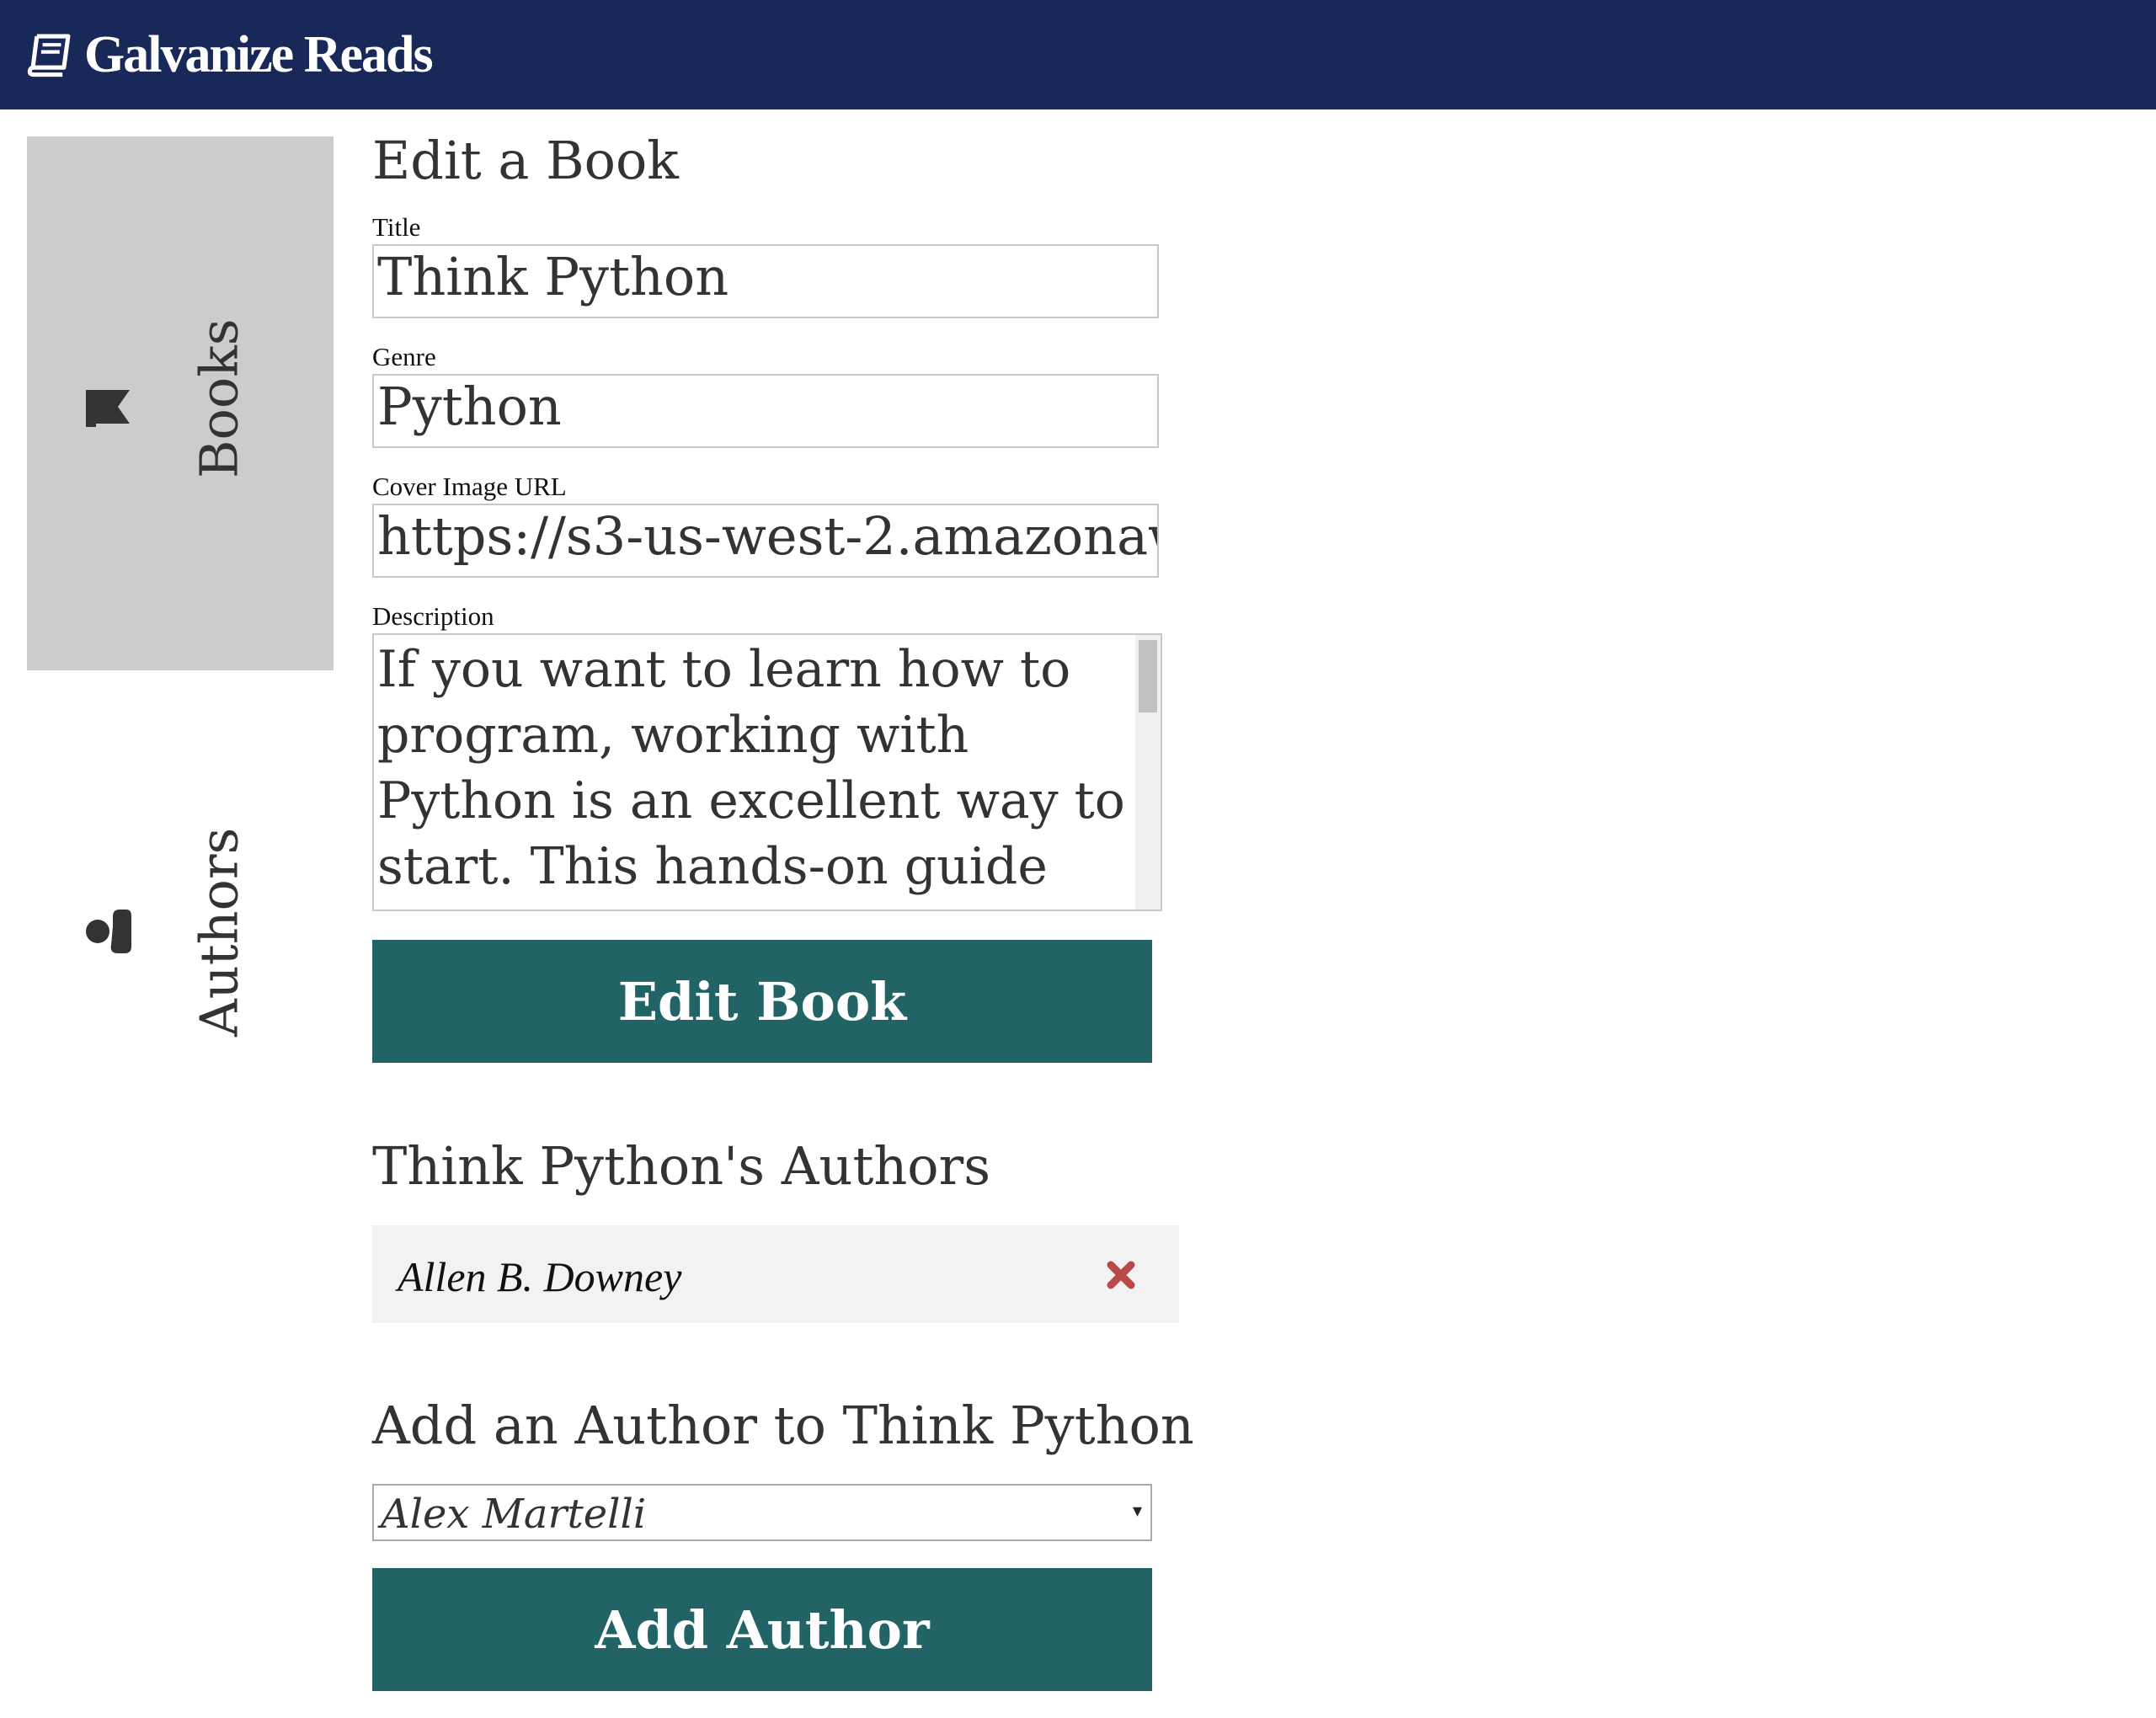  Describe the element at coordinates (762, 1629) in the screenshot. I see `add-author-button: Add Author` at that location.